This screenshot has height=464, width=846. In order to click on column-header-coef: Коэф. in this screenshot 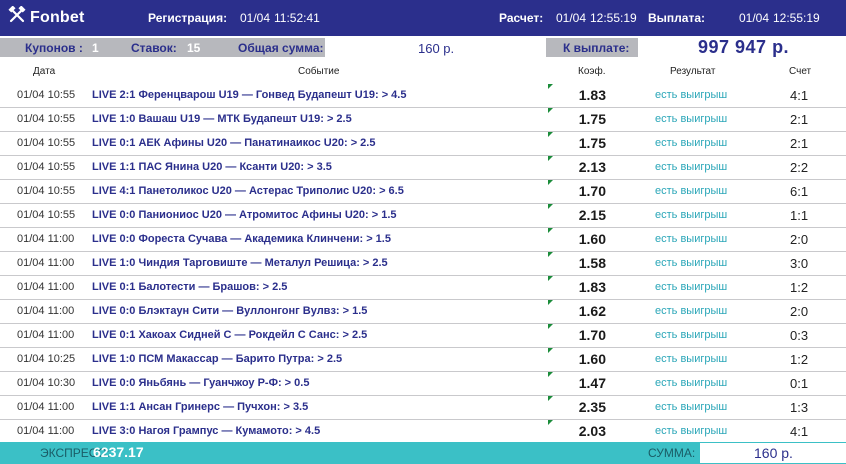, I will do `click(592, 71)`.